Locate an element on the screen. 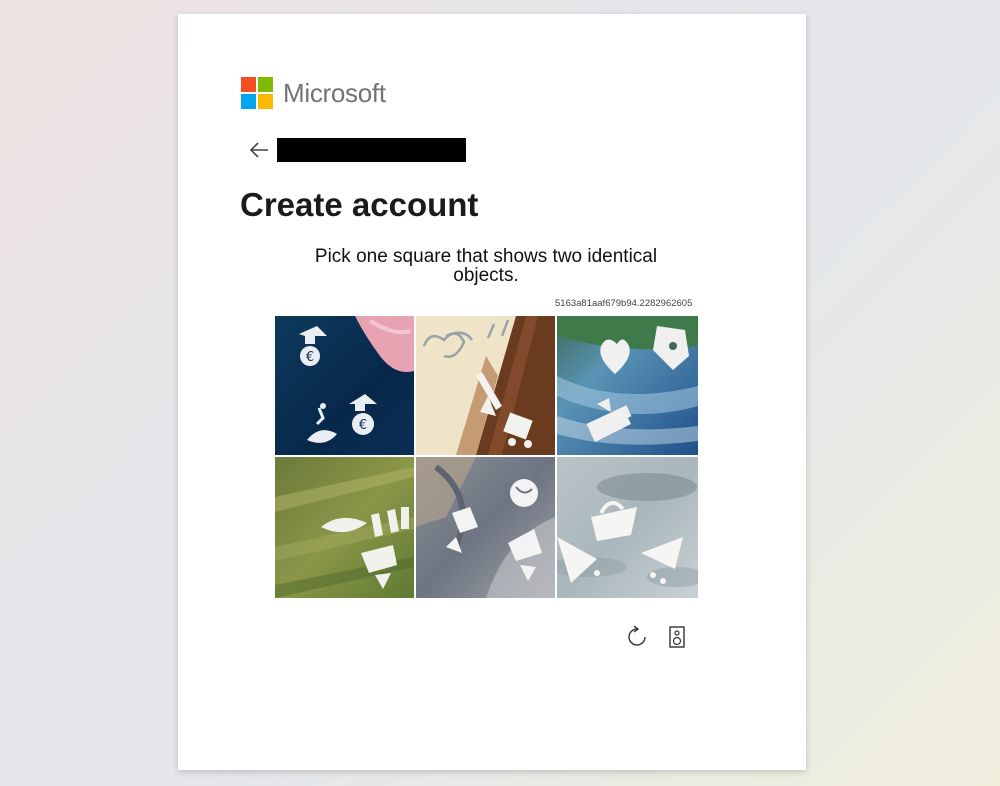 The image size is (1000, 786). challenge-tile-1: € € is located at coordinates (344, 385).